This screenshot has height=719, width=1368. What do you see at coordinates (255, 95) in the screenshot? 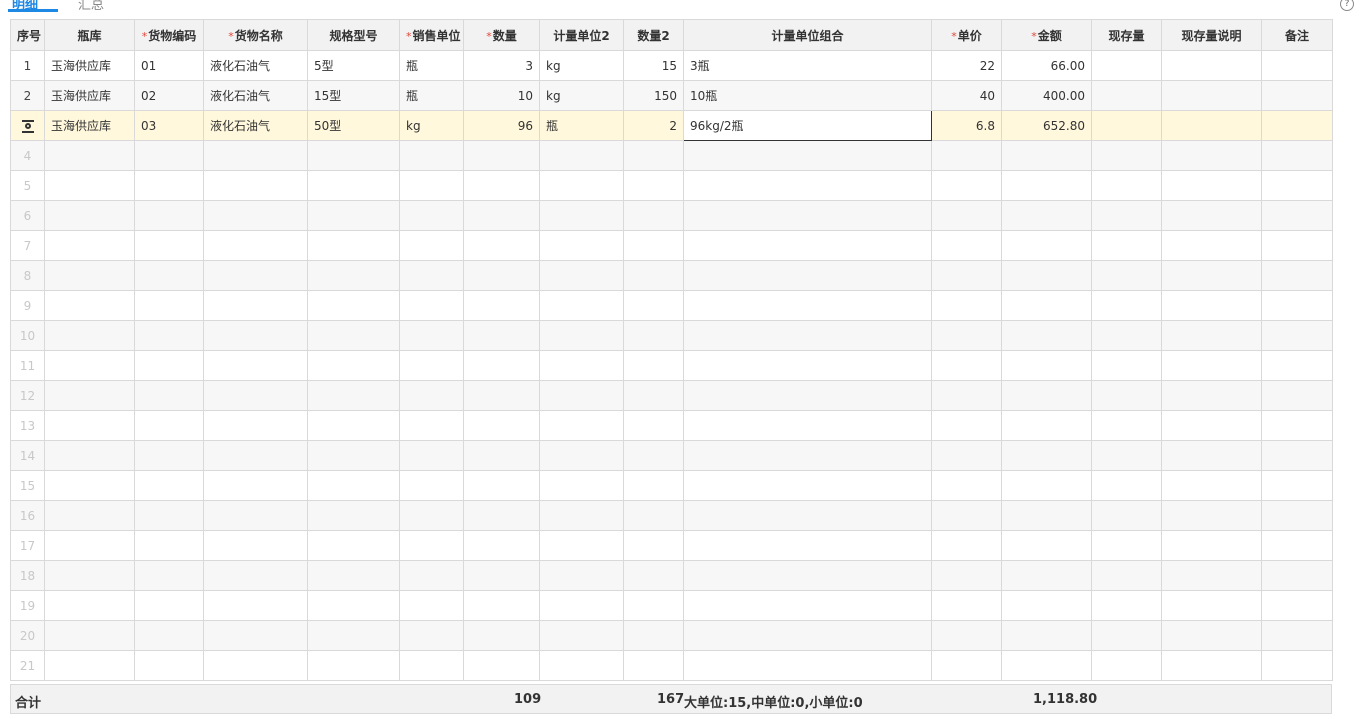
I see `cell-name: 液化石油气` at bounding box center [255, 95].